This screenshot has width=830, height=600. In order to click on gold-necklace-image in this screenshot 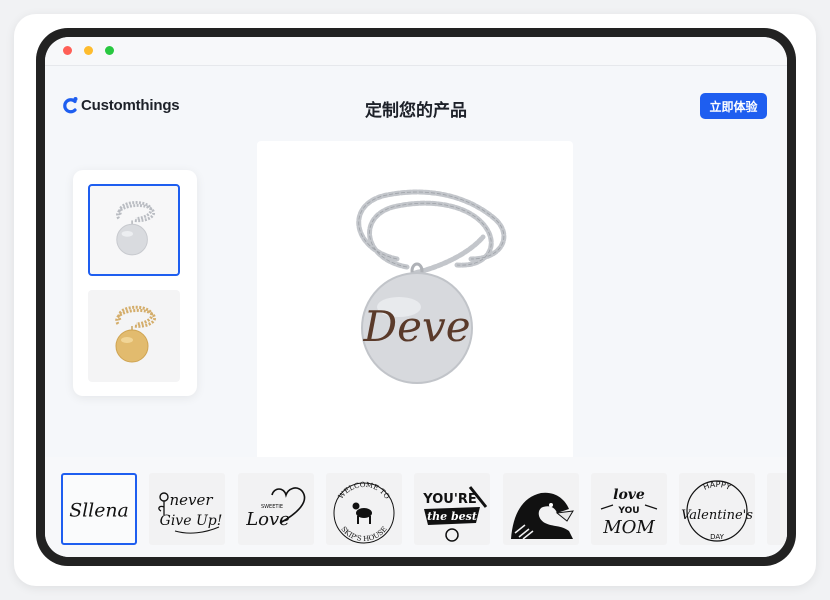, I will do `click(136, 334)`.